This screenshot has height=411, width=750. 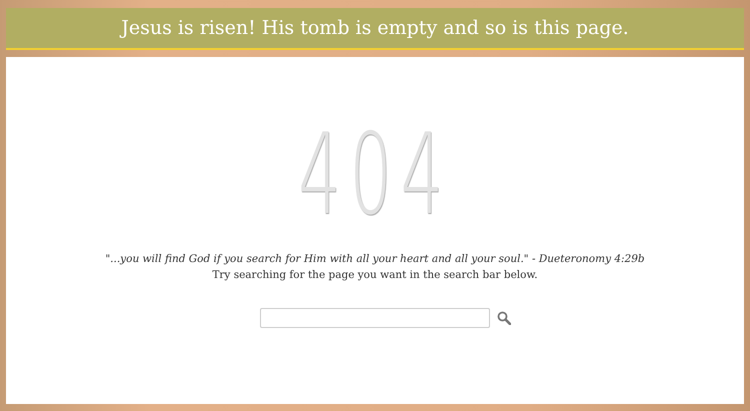 I want to click on quote-text: "...you will find God if you search for Him with all your heart and all your soul." - Dueteronomy 4:29b, so click(x=375, y=259).